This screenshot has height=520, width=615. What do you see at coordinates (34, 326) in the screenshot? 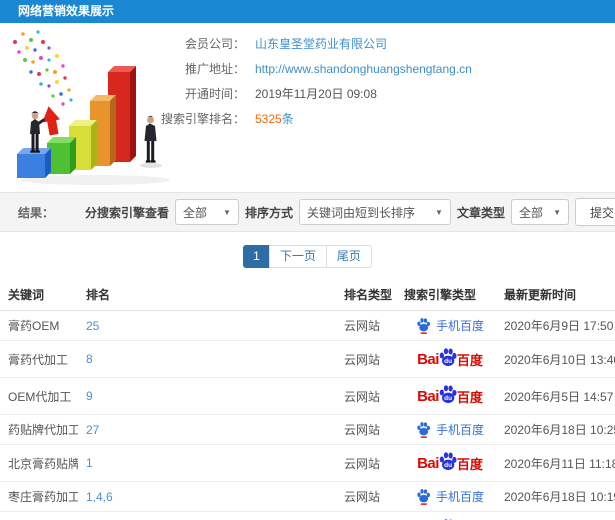
I see `keyword-cell: 膏药OEM` at bounding box center [34, 326].